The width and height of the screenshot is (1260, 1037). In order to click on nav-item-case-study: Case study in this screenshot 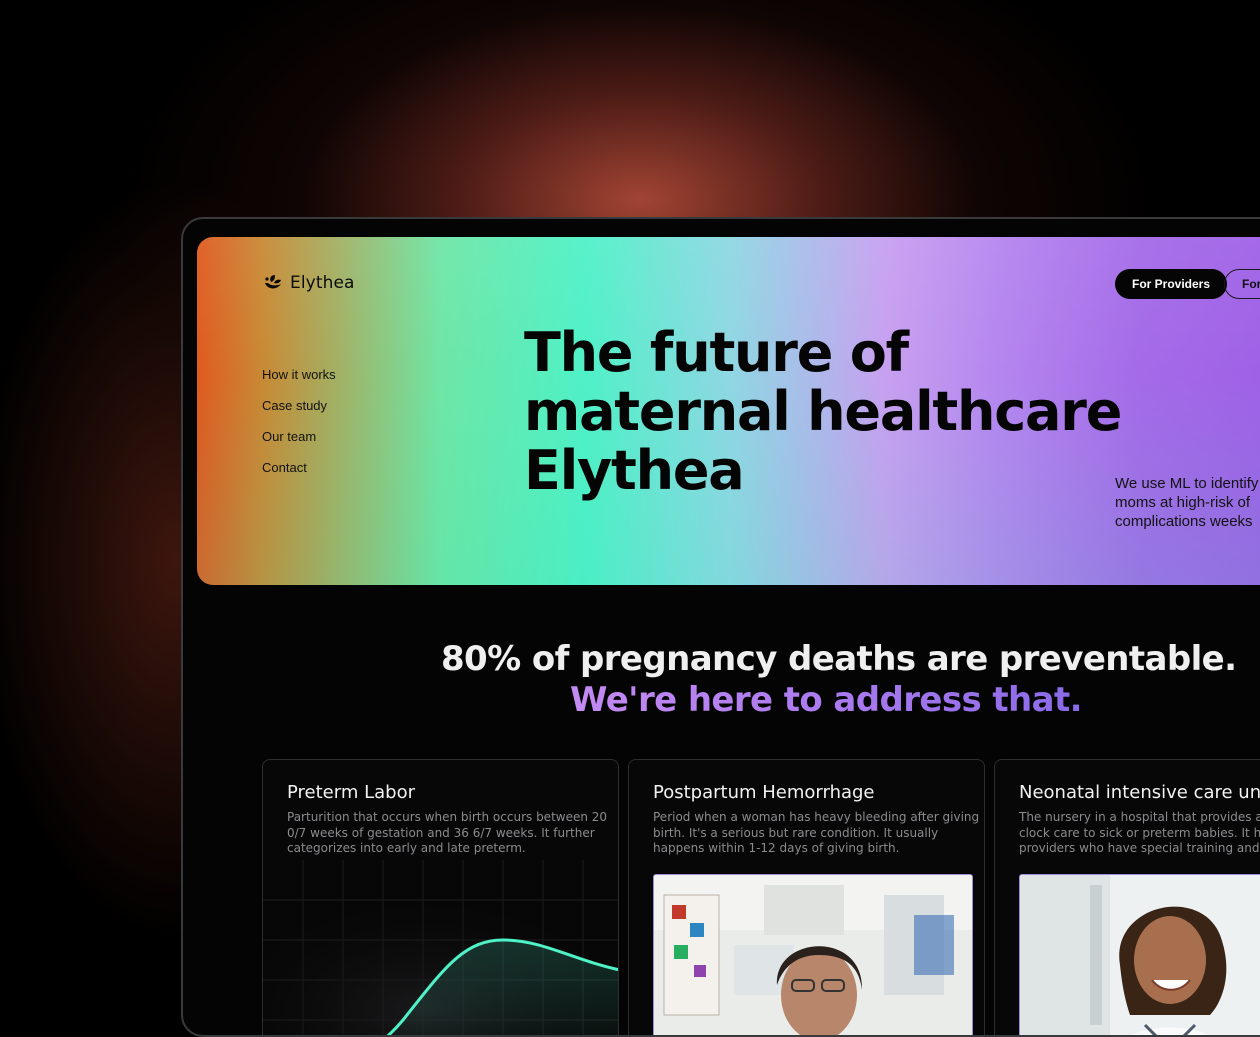, I will do `click(299, 406)`.